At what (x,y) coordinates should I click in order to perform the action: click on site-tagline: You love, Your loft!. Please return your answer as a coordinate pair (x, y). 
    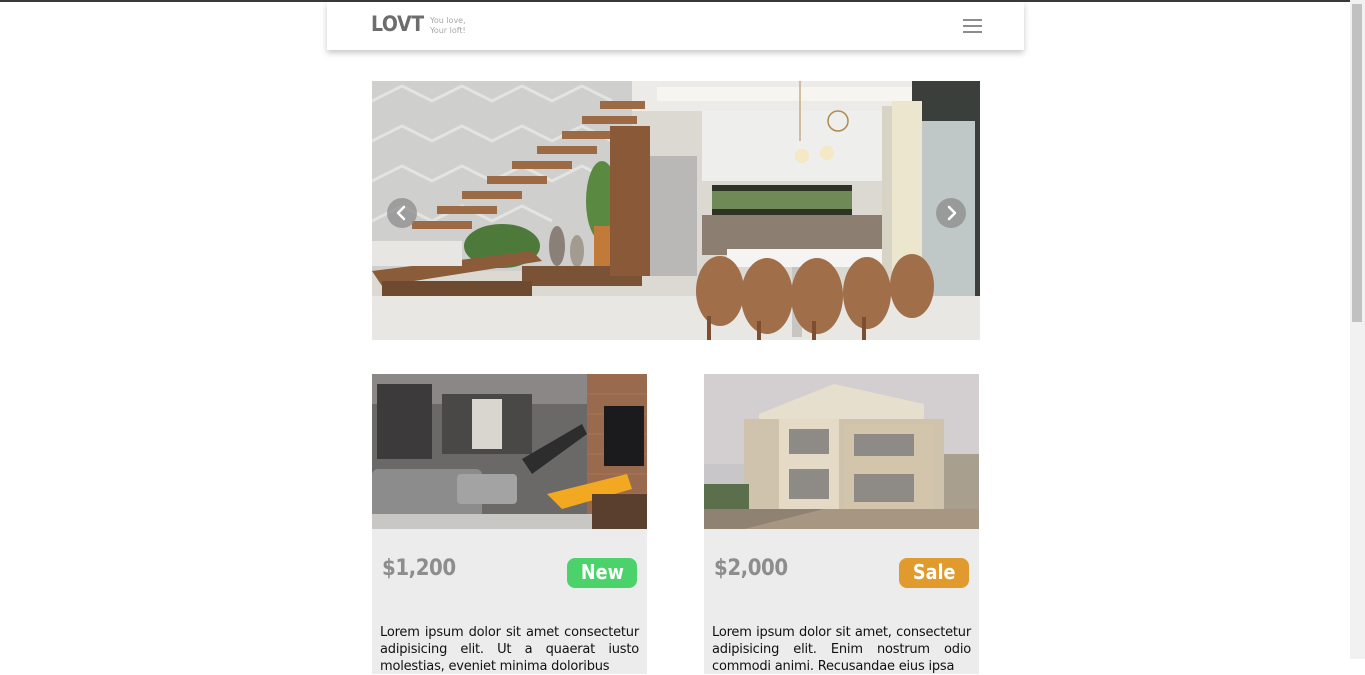
    Looking at the image, I should click on (448, 26).